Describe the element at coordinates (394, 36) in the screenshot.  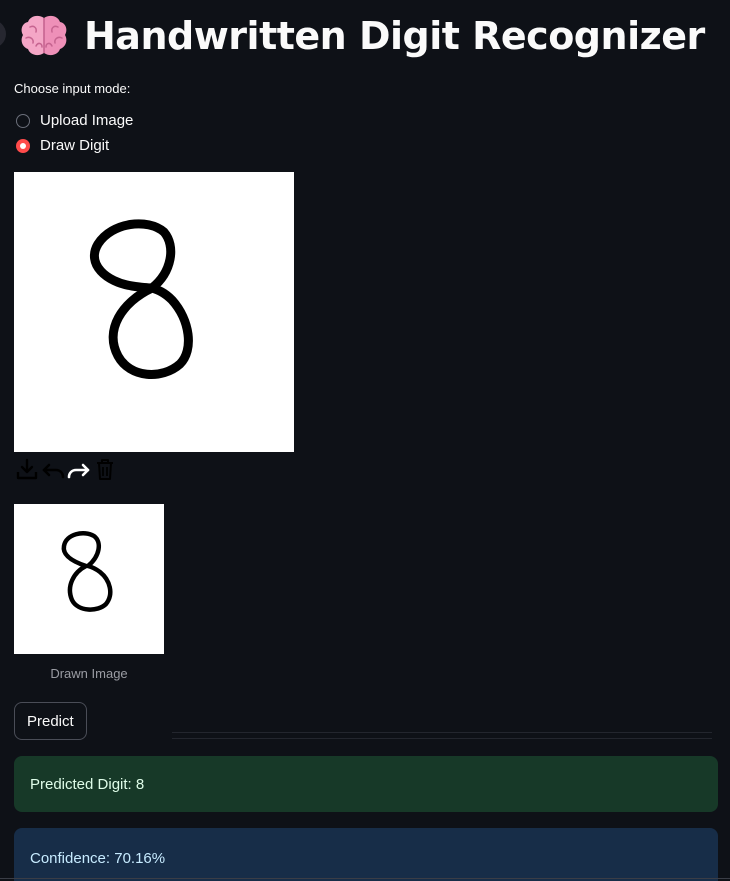
I see `page-title: Handwritten Digit Recognizer` at that location.